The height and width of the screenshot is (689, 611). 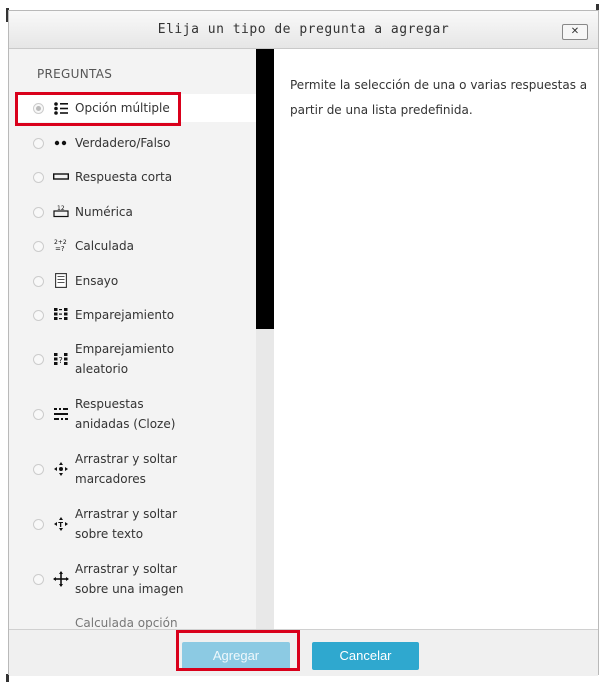 What do you see at coordinates (125, 414) in the screenshot?
I see `option-label: Respuestas anidadas (Cloze)` at bounding box center [125, 414].